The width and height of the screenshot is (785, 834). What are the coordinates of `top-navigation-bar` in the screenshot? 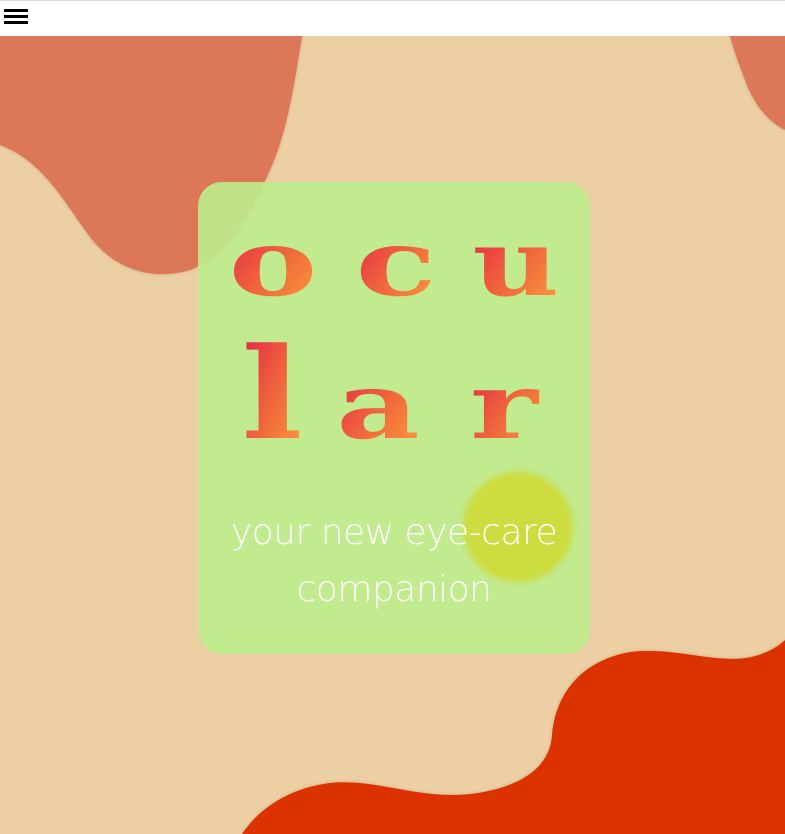 It's located at (392, 18).